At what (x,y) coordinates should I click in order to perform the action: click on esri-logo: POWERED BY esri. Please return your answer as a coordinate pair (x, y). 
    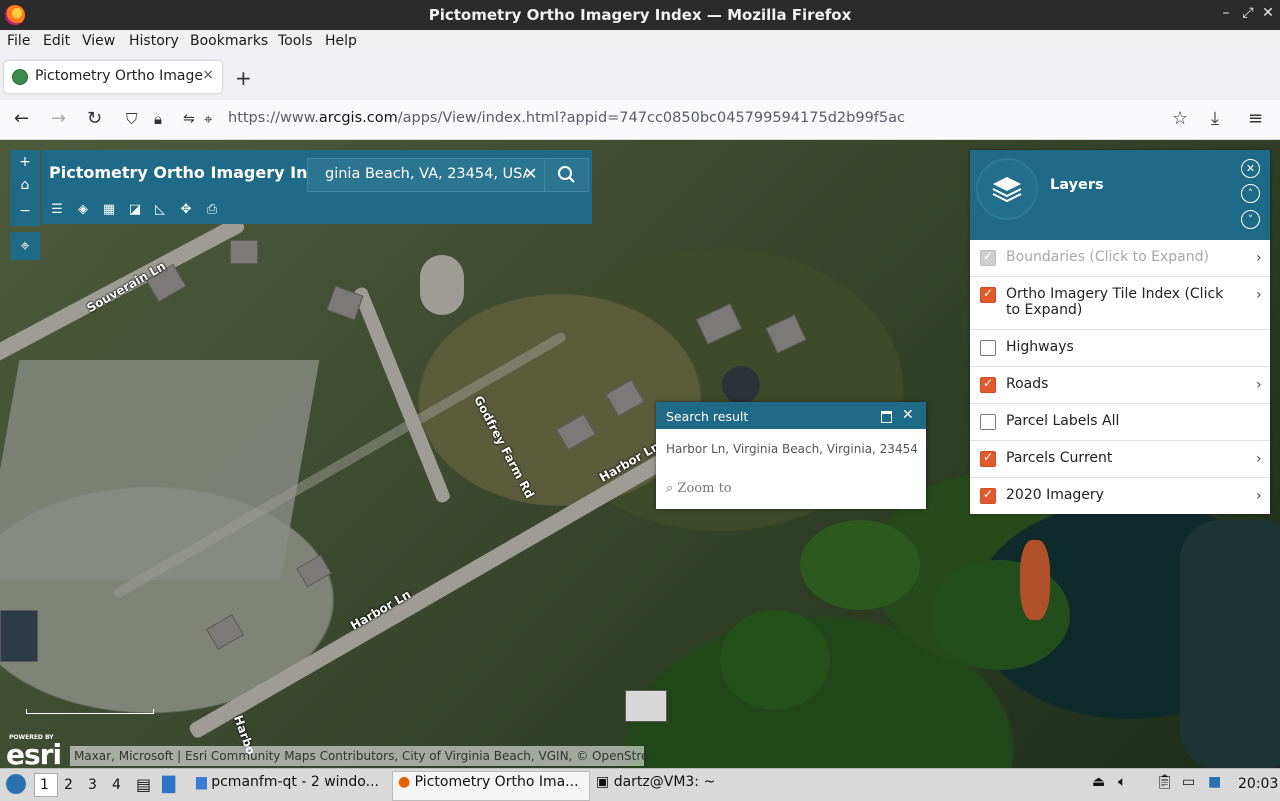
    Looking at the image, I should click on (37, 751).